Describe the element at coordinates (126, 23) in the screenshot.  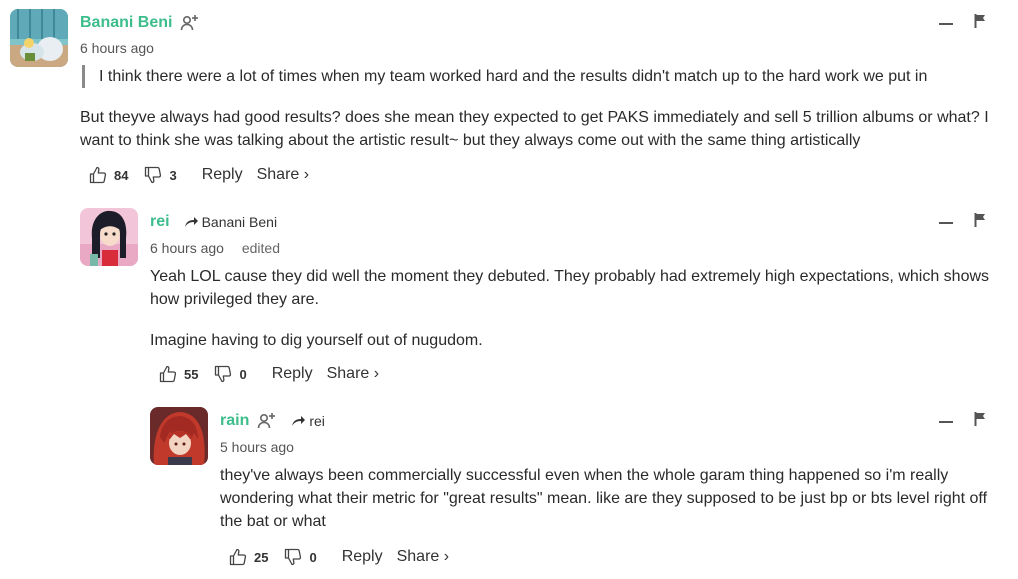
I see `author-name: Banani Beni` at that location.